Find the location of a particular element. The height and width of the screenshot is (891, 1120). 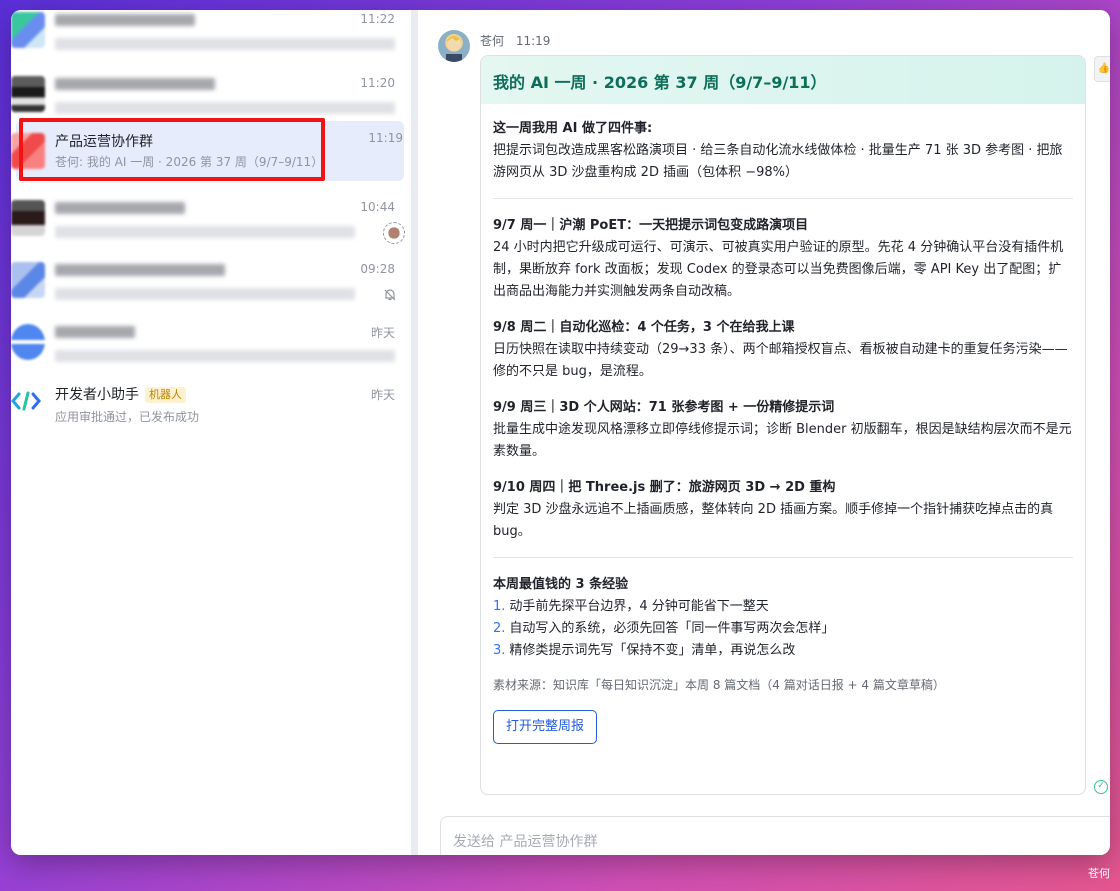

bot-tag: 机器人 is located at coordinates (165, 395).